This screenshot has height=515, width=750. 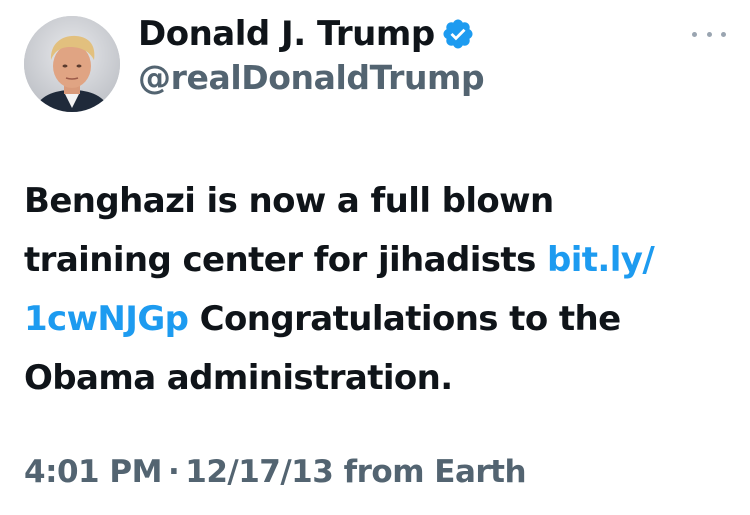 I want to click on tweet-text-segment: training center for jihadists, so click(x=285, y=260).